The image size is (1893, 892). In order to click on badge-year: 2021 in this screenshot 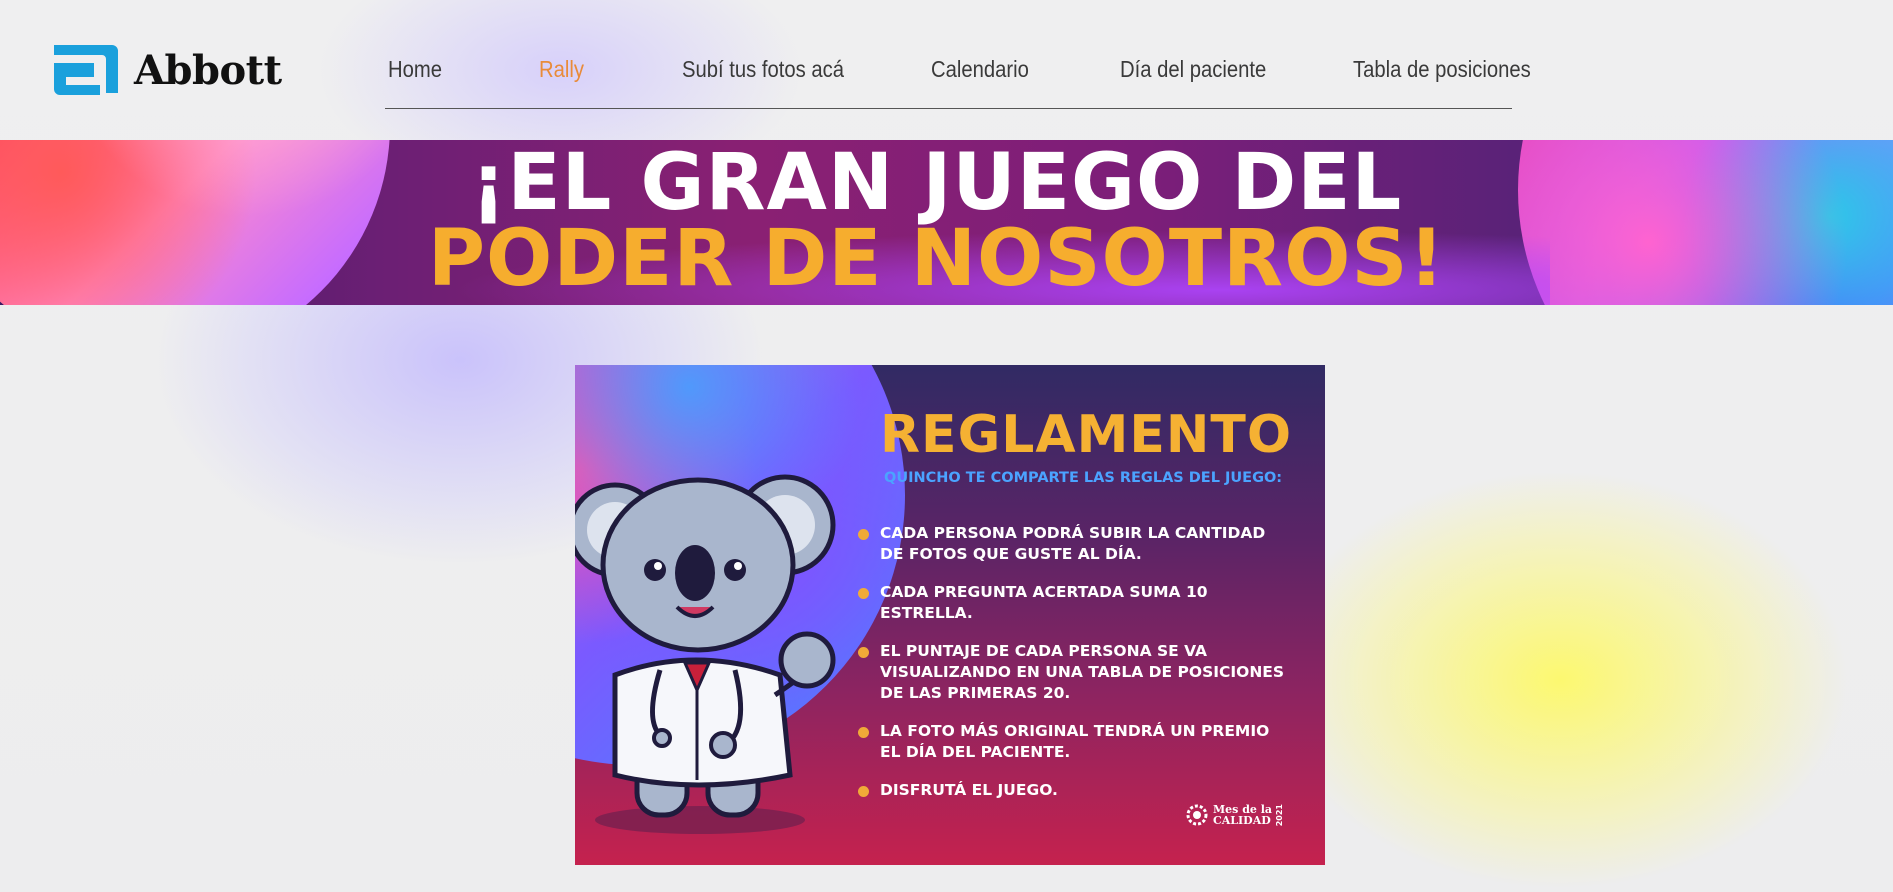, I will do `click(1280, 815)`.